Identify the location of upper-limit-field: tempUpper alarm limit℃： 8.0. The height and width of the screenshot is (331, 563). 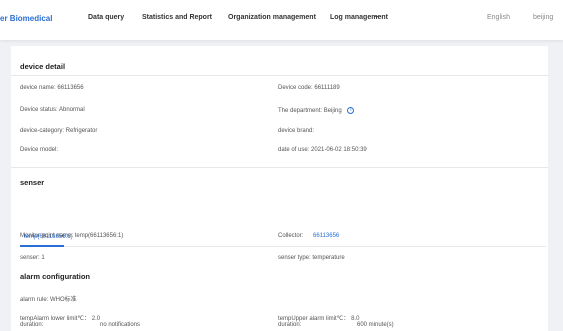
(318, 317).